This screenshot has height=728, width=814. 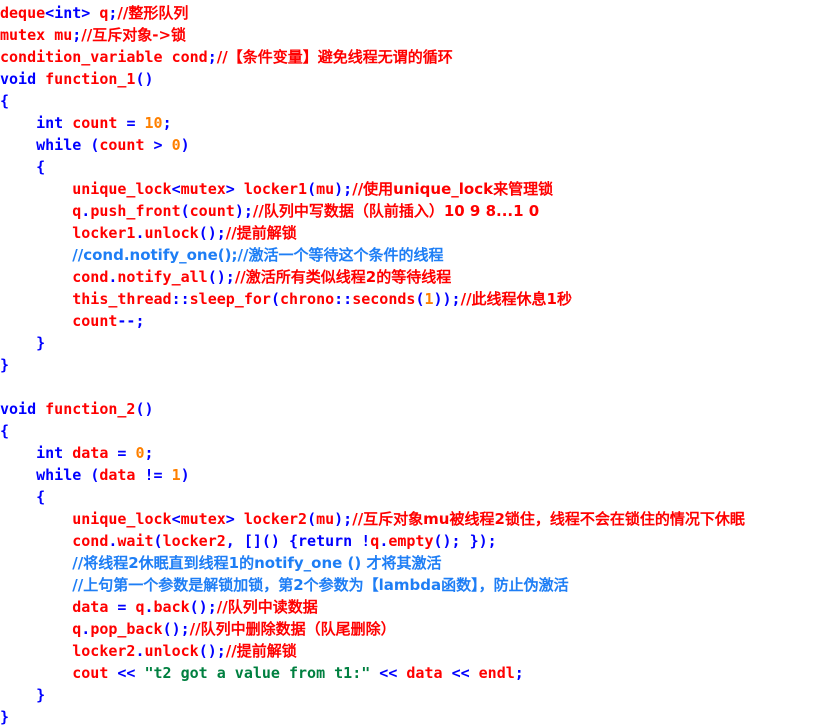 I want to click on code-line: int count = 10;, so click(x=407, y=123).